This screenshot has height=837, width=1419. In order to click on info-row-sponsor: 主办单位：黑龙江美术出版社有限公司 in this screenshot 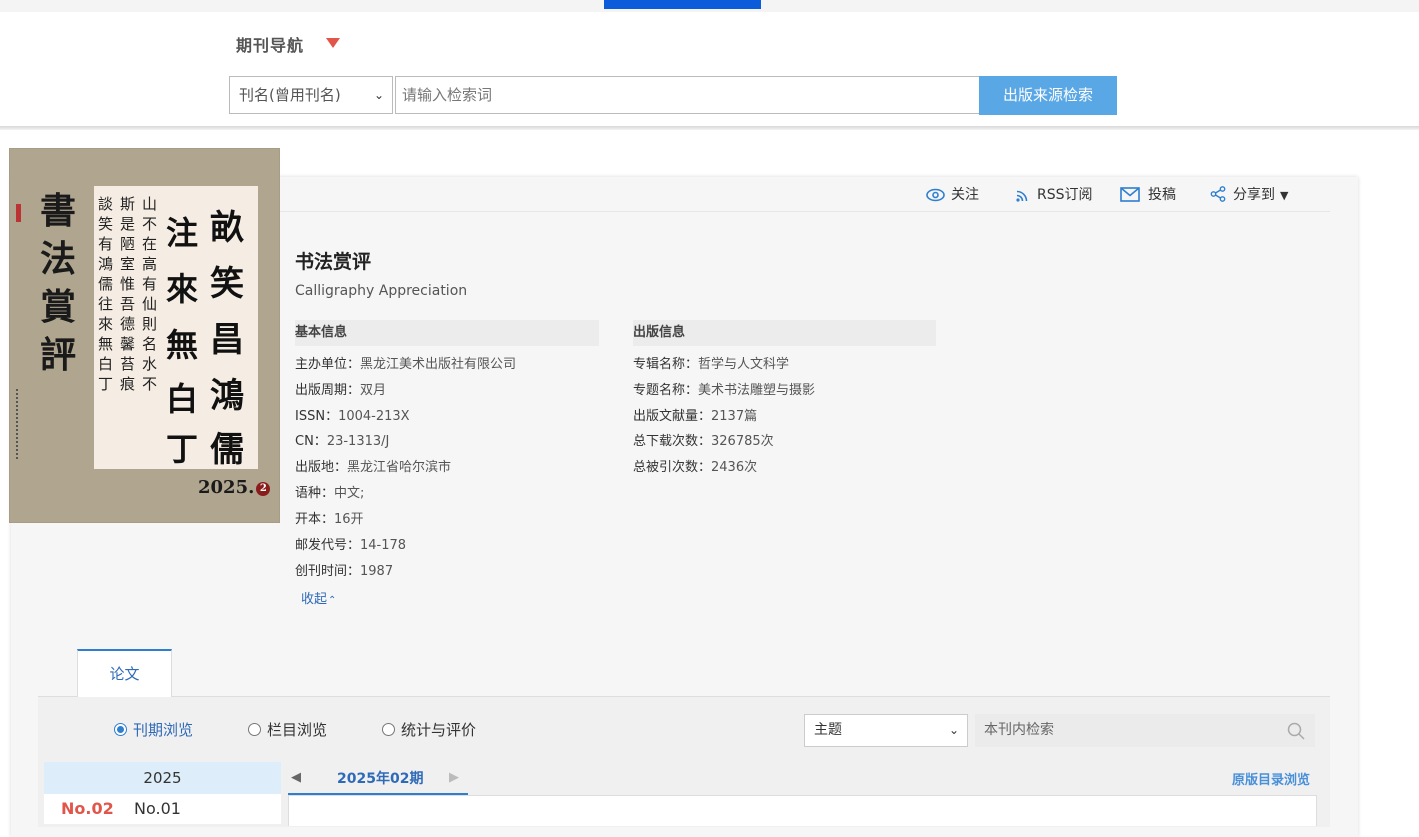, I will do `click(405, 365)`.